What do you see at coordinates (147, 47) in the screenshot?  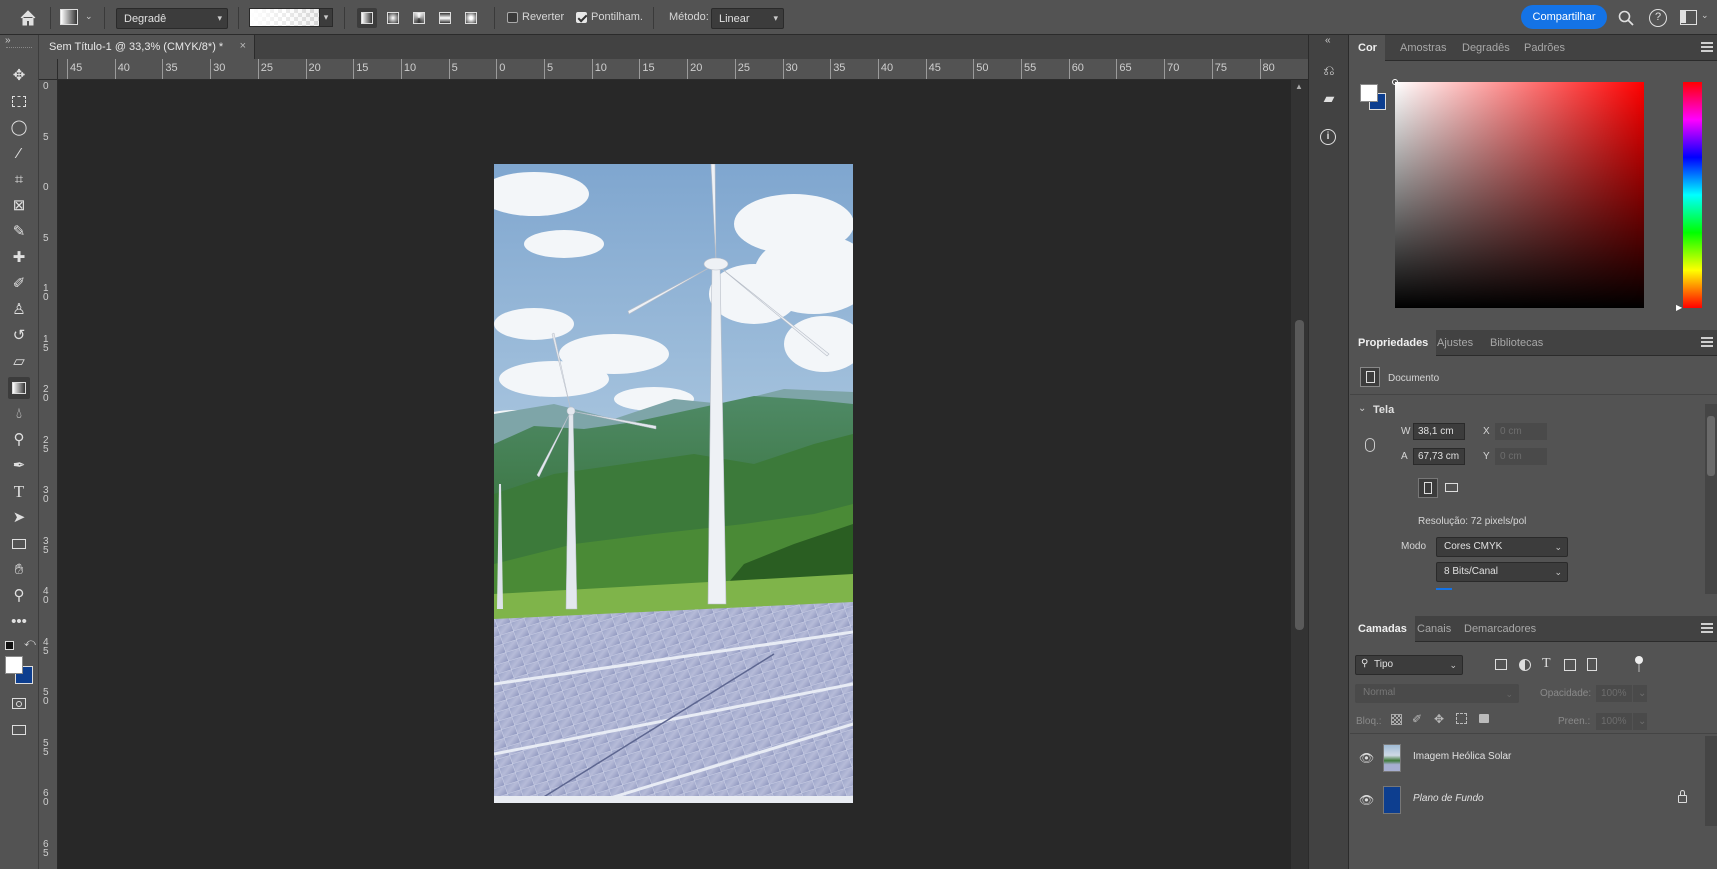 I see `document-tab: Sem Título-1 @ 33,3% (CMYK/8*) * ×` at bounding box center [147, 47].